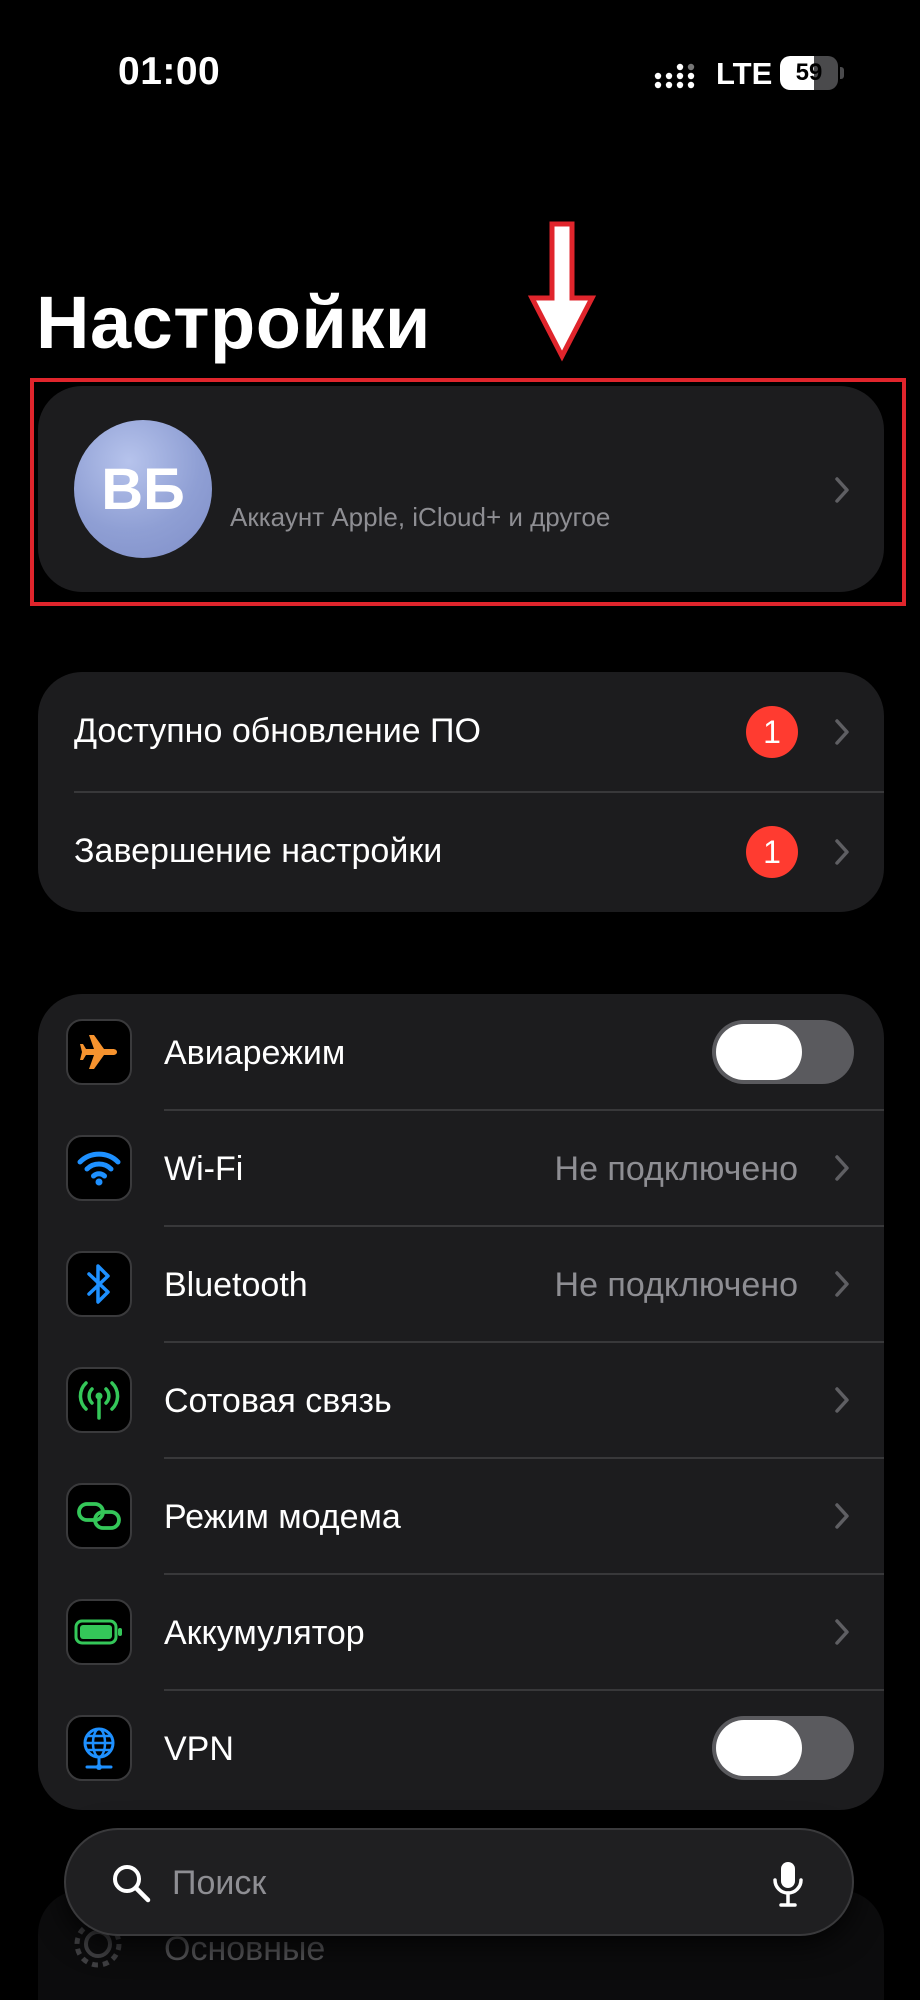  I want to click on software-update-row: Доступно обновление ПО 1, so click(461, 732).